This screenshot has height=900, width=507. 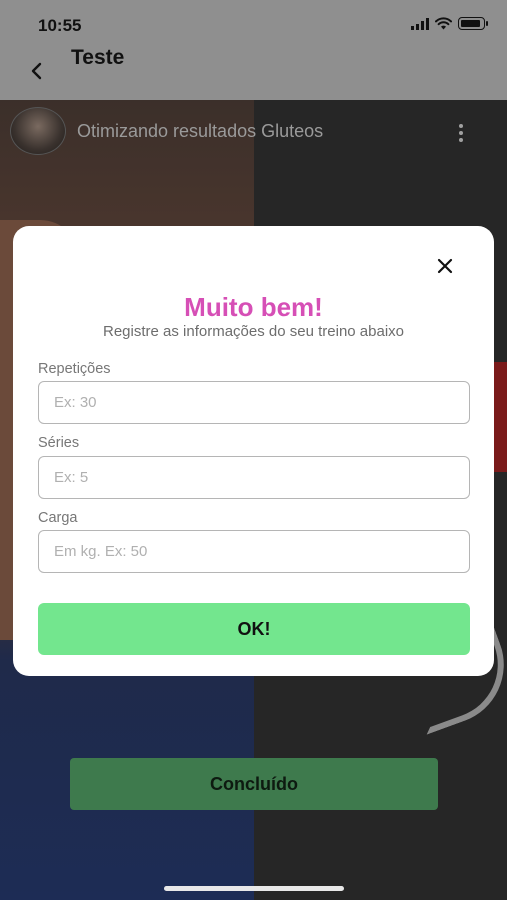 I want to click on back-button, so click(x=36, y=71).